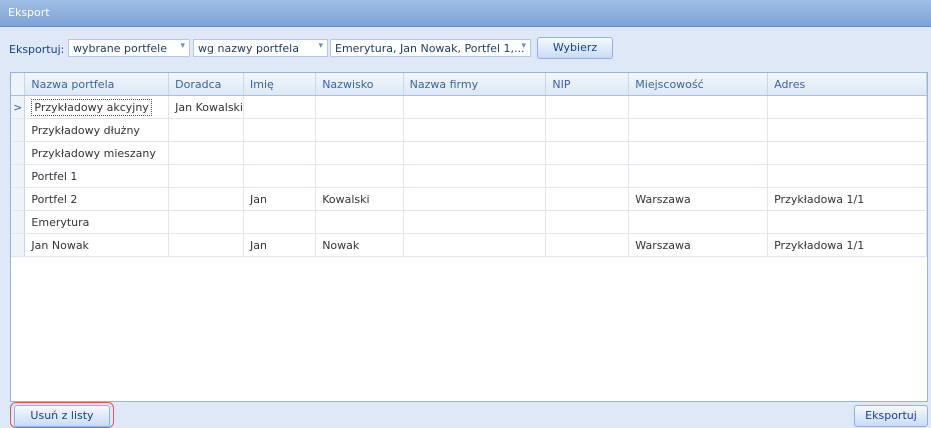 The image size is (931, 428). What do you see at coordinates (359, 84) in the screenshot?
I see `column-header-nazwisko: Nazwisko` at bounding box center [359, 84].